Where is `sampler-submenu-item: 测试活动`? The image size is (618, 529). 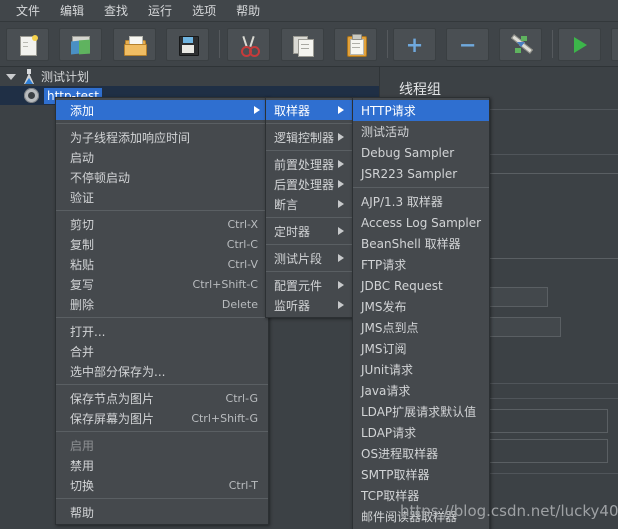 sampler-submenu-item: 测试活动 is located at coordinates (421, 131).